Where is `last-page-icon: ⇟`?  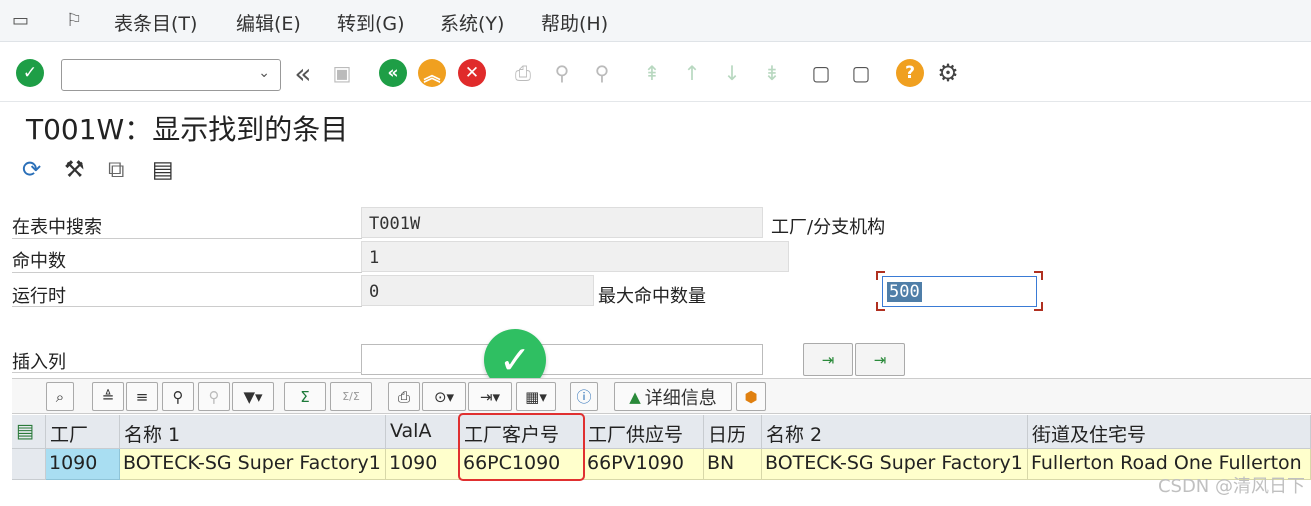 last-page-icon: ⇟ is located at coordinates (772, 73).